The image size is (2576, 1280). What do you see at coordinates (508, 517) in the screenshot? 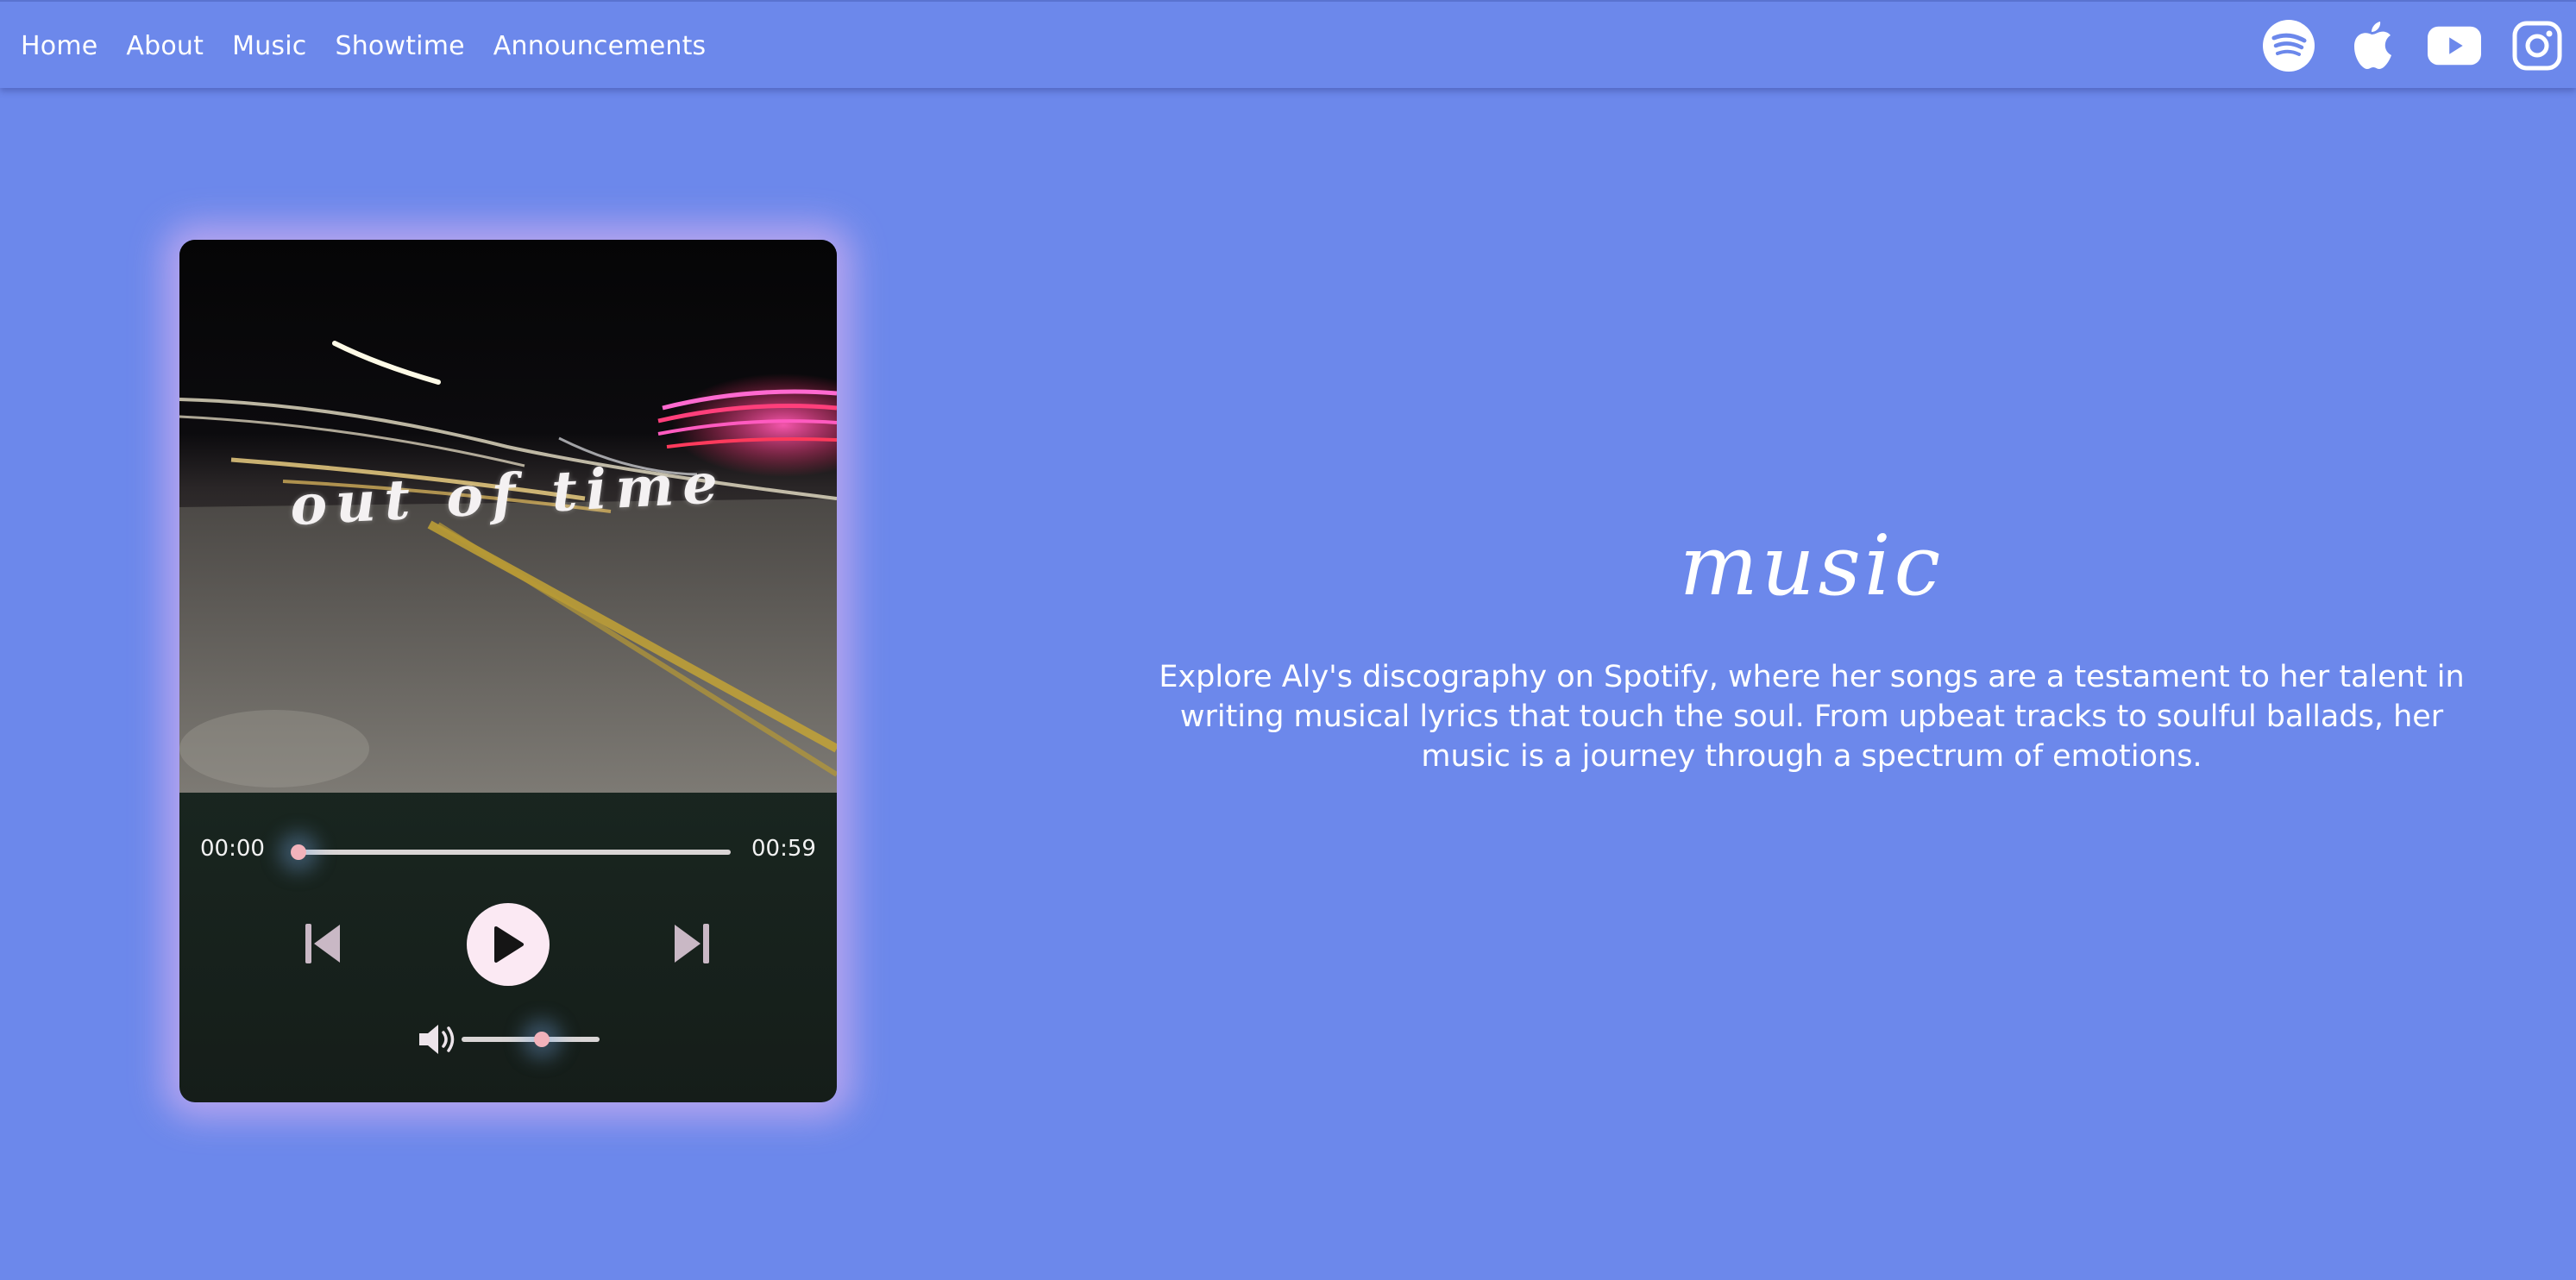
I see `album-cover: out of time` at bounding box center [508, 517].